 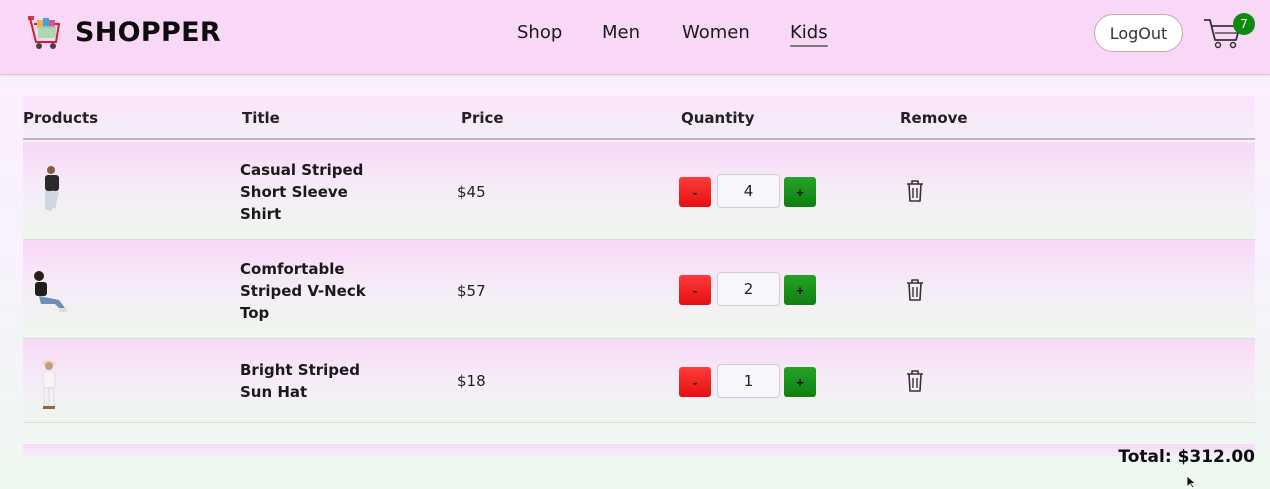 What do you see at coordinates (482, 118) in the screenshot?
I see `header-price: Price` at bounding box center [482, 118].